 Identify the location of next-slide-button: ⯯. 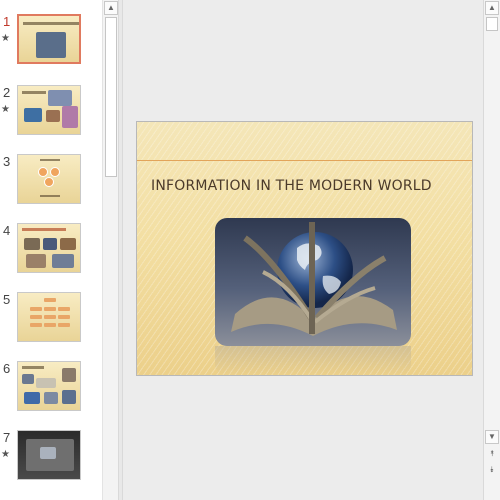
(492, 471).